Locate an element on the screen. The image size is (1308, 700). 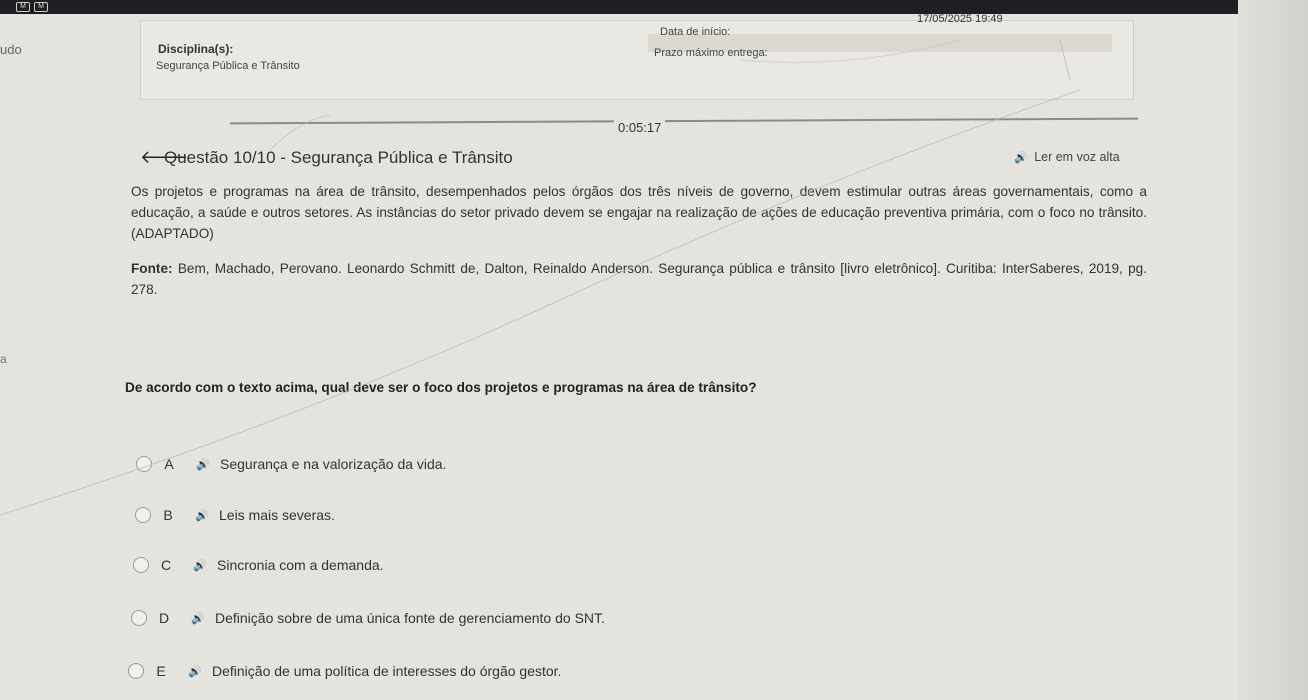
window-icon: M is located at coordinates (23, 7).